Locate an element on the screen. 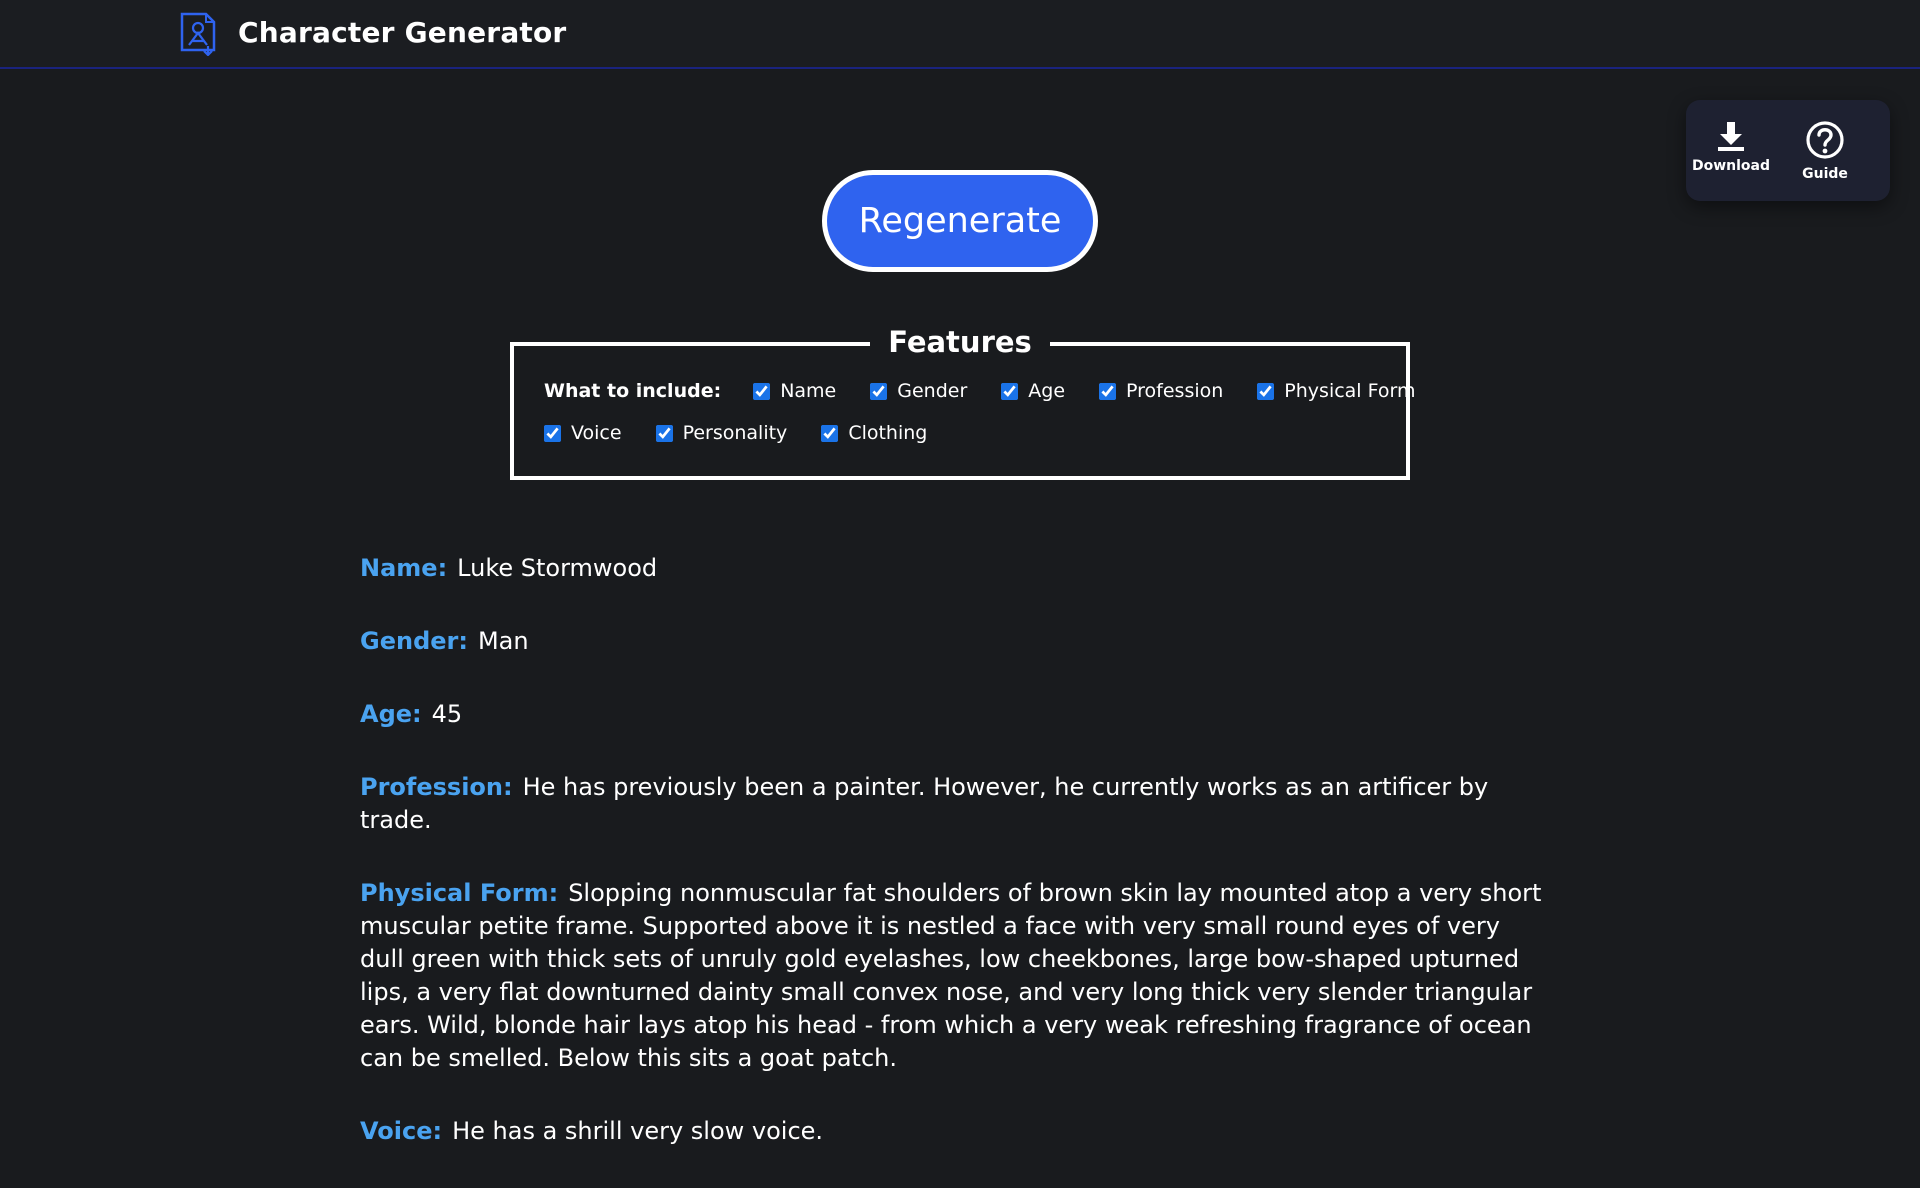 The image size is (1920, 1188). tool-panel: Download Guide is located at coordinates (1788, 150).